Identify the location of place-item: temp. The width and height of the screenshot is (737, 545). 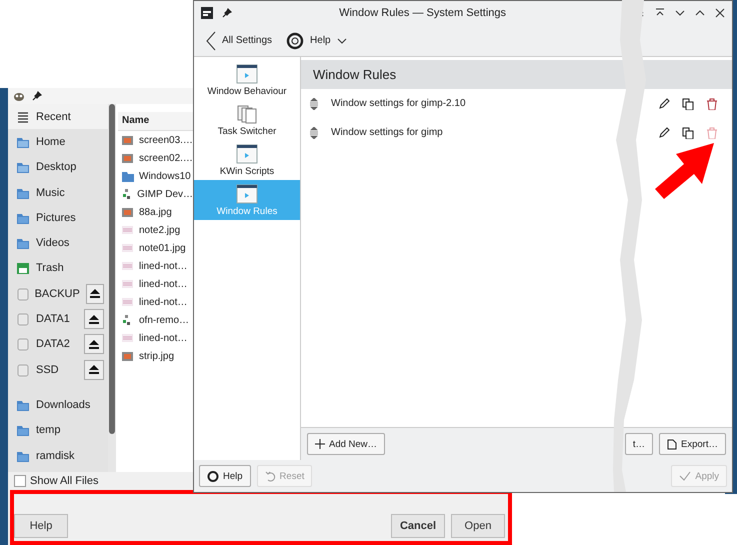
(58, 430).